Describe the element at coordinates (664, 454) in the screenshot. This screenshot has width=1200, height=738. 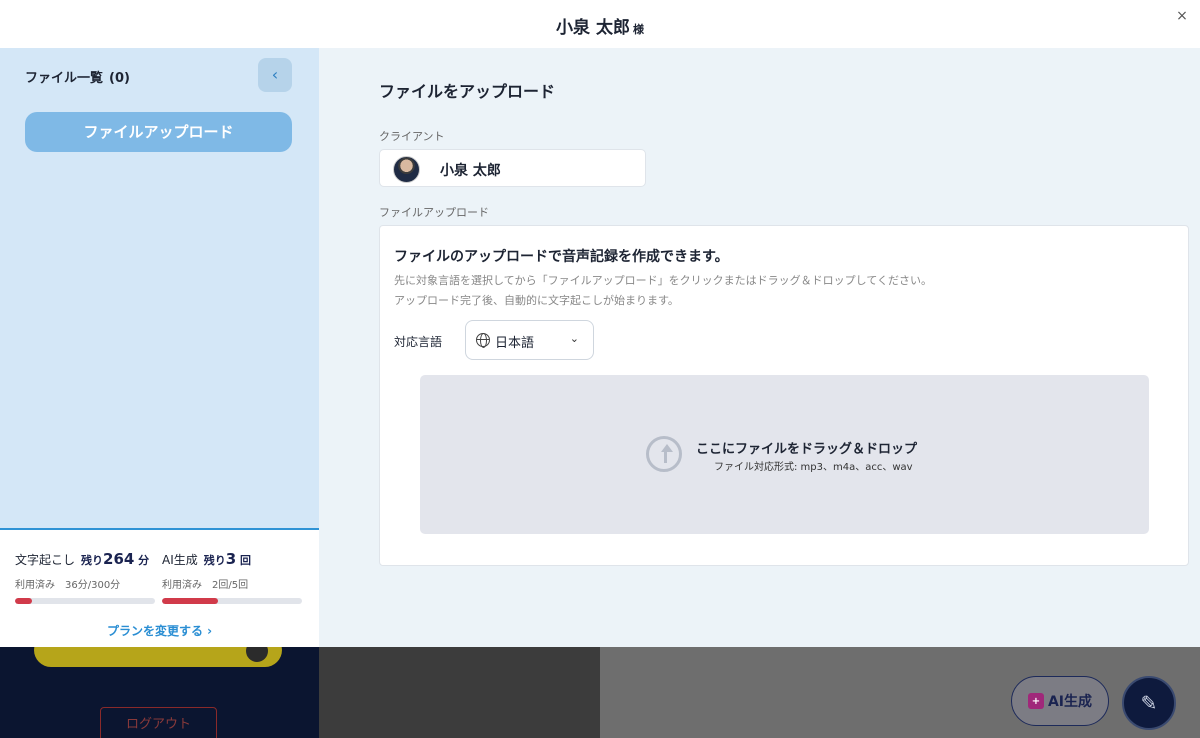
I see `upload-arrow-icon` at that location.